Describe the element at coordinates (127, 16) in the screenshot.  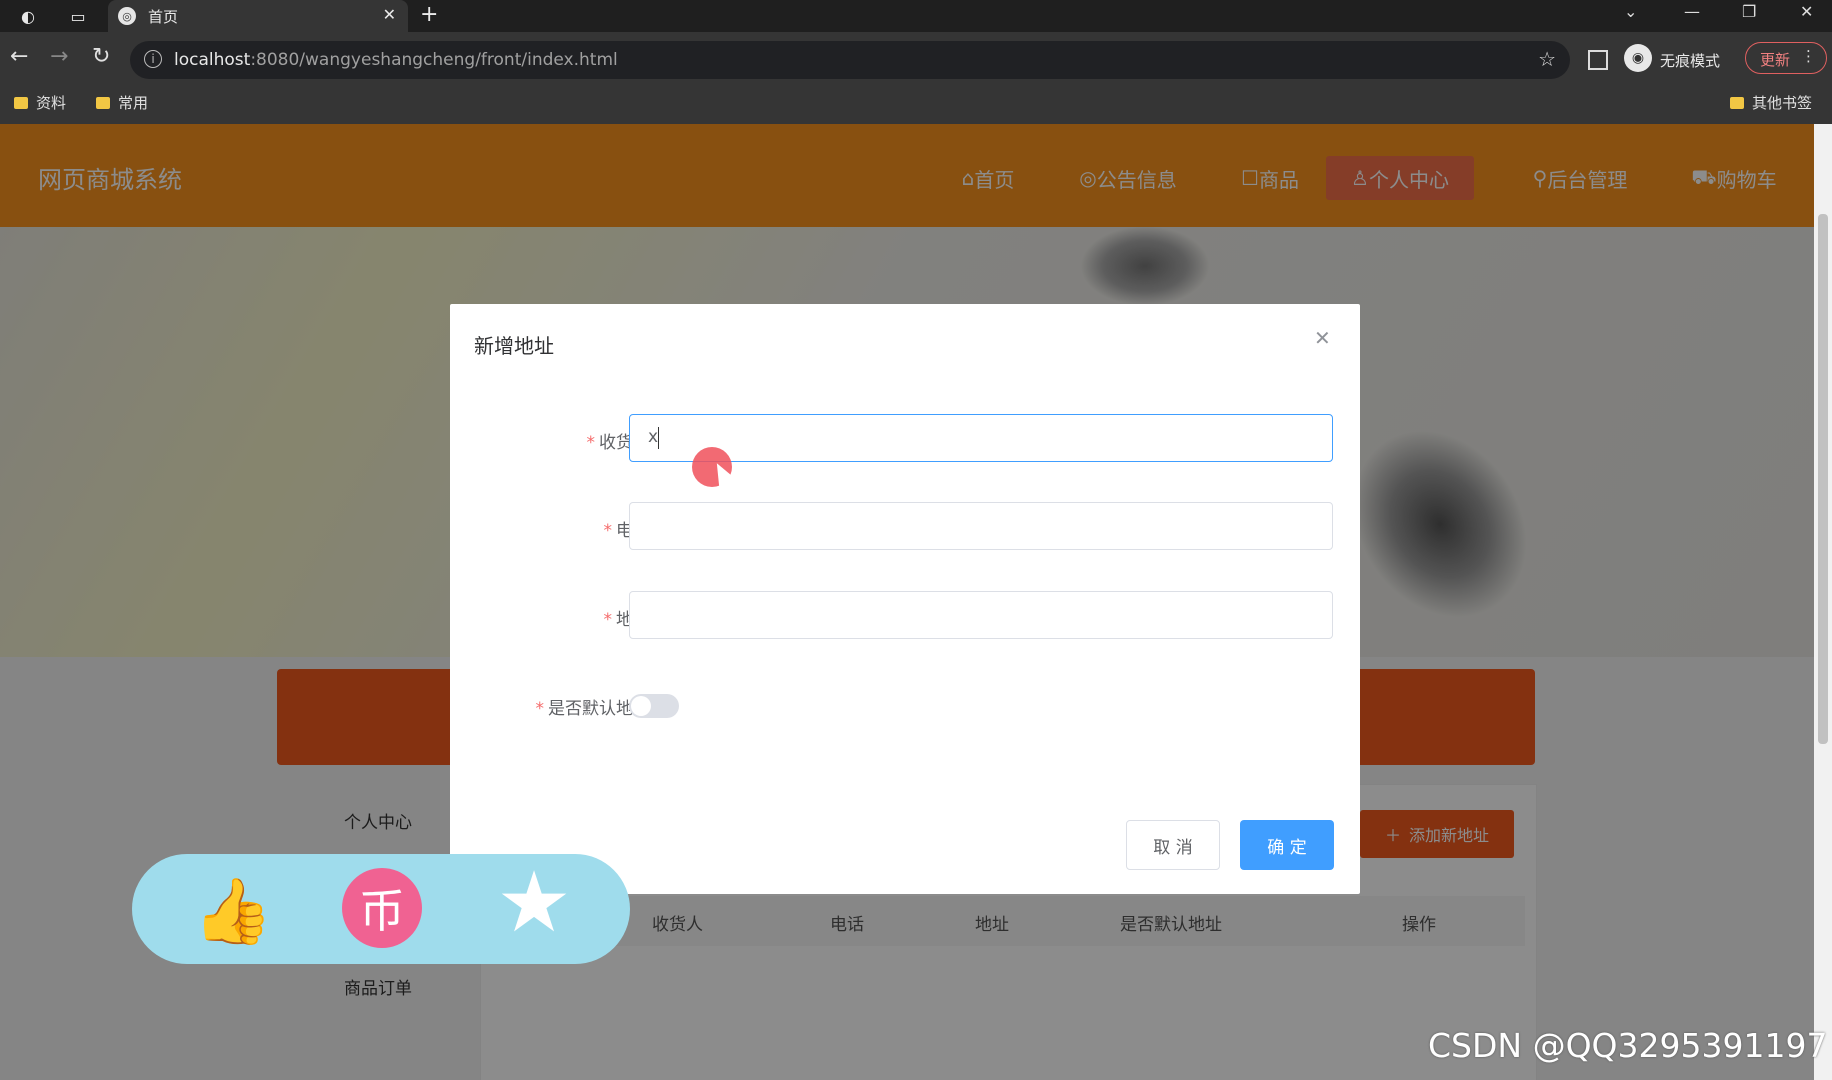
I see `globe-icon: ◎` at that location.